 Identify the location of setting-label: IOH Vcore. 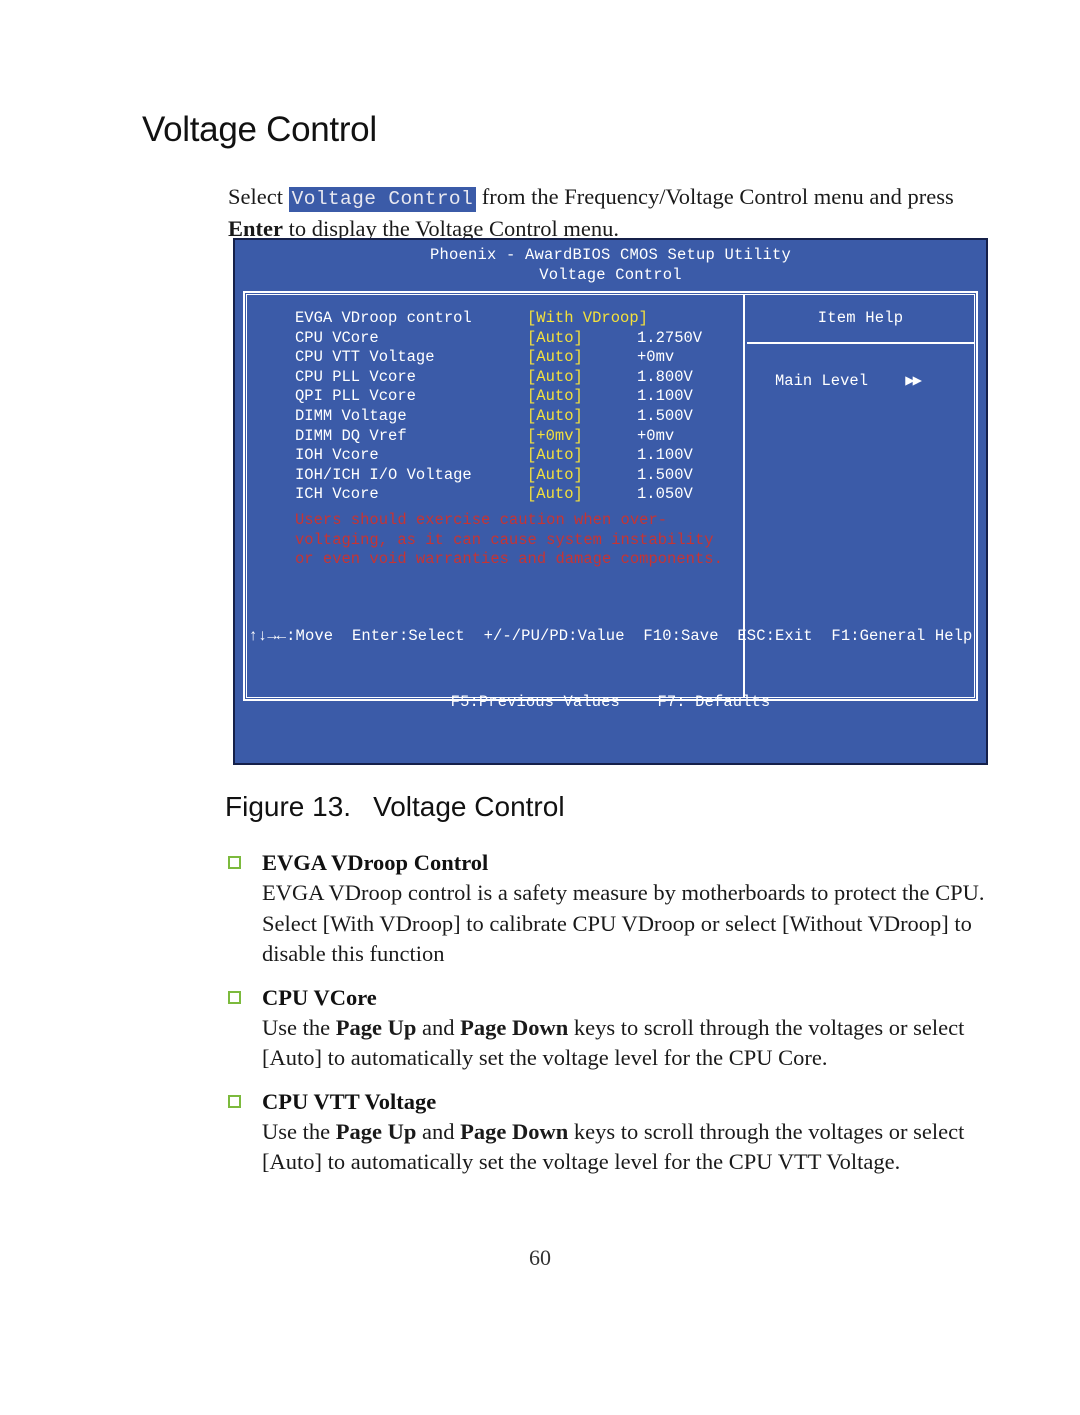
(337, 455).